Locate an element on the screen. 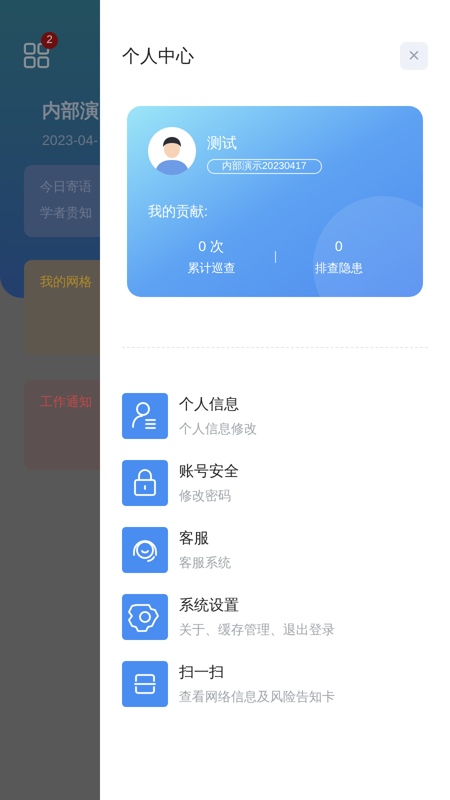 Image resolution: width=450 pixels, height=800 pixels. date-text: 2023-04- is located at coordinates (70, 140).